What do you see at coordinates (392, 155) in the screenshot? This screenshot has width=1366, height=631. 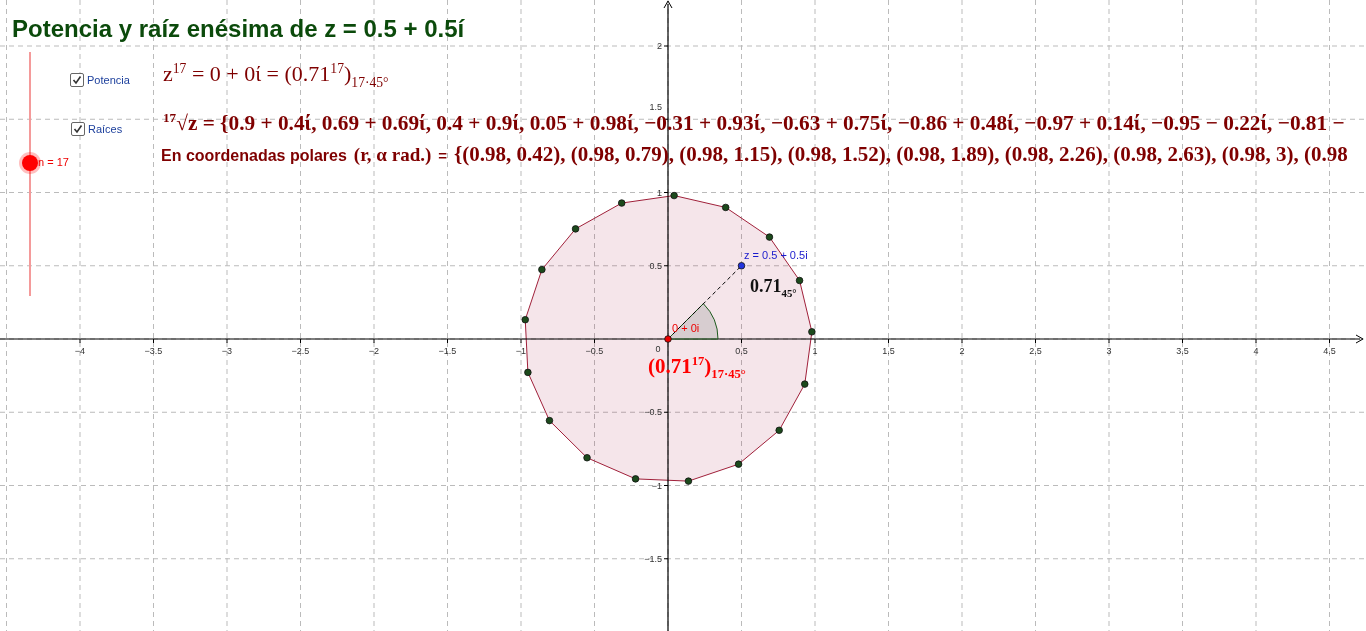 I see `polar-pair: (r, α rad.)` at bounding box center [392, 155].